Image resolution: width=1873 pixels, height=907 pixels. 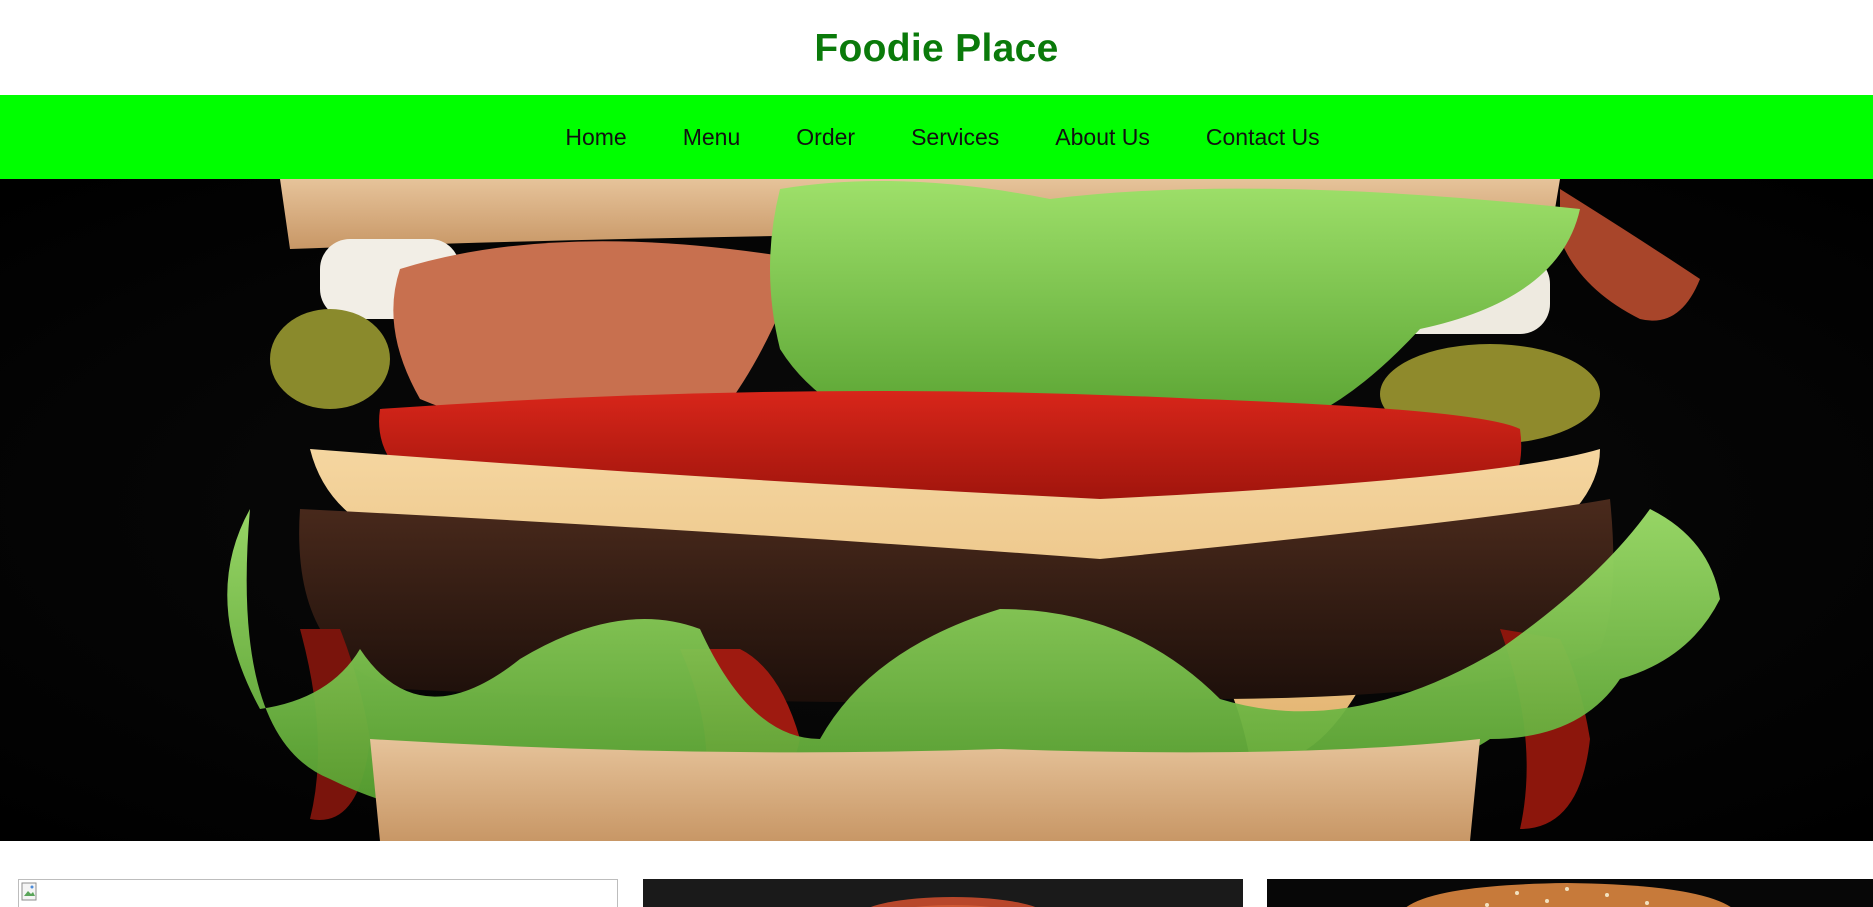 I want to click on menu-cards, so click(x=945, y=893).